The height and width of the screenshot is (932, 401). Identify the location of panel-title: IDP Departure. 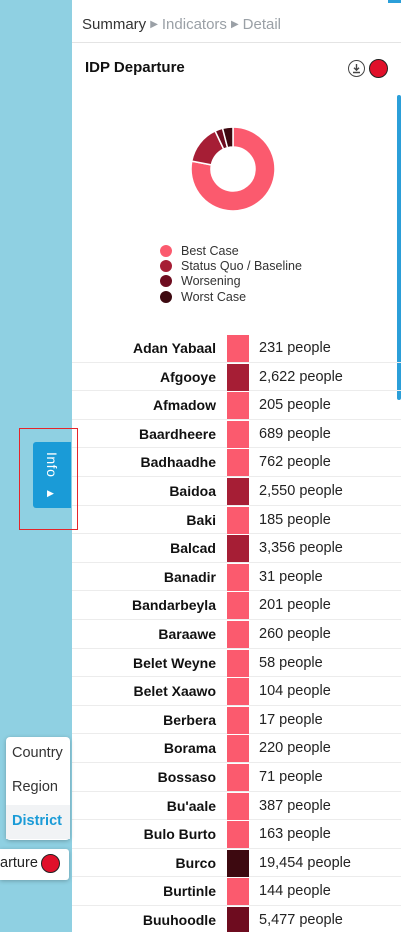
(135, 67).